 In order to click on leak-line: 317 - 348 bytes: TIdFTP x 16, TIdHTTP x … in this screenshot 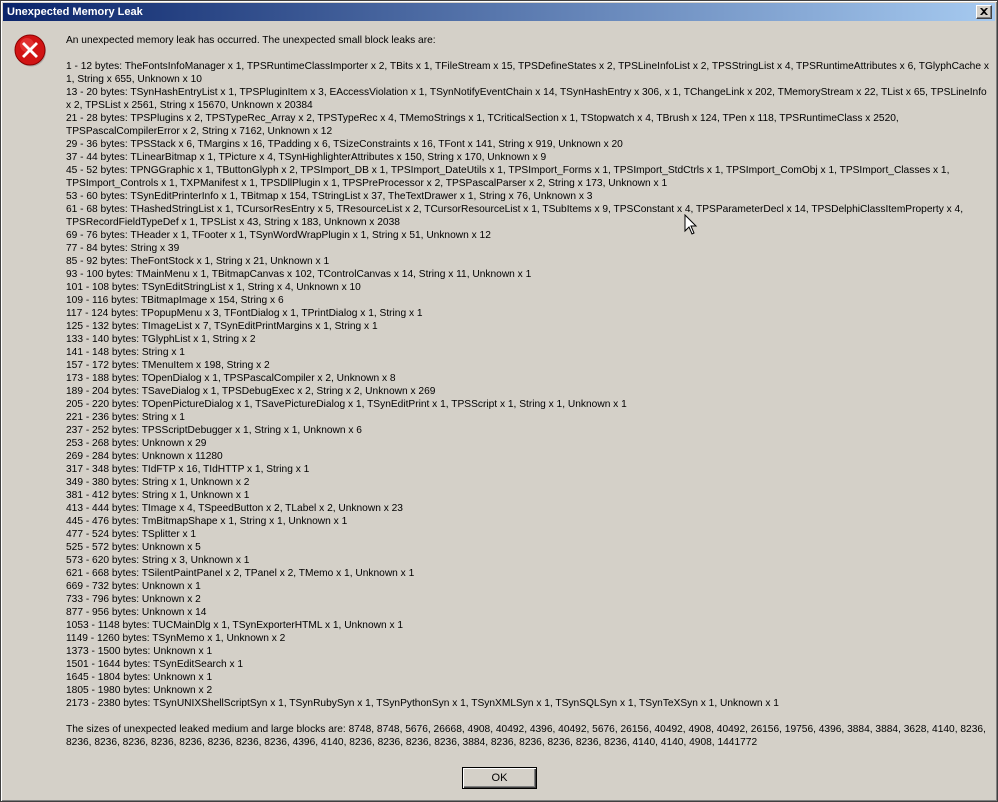, I will do `click(188, 469)`.